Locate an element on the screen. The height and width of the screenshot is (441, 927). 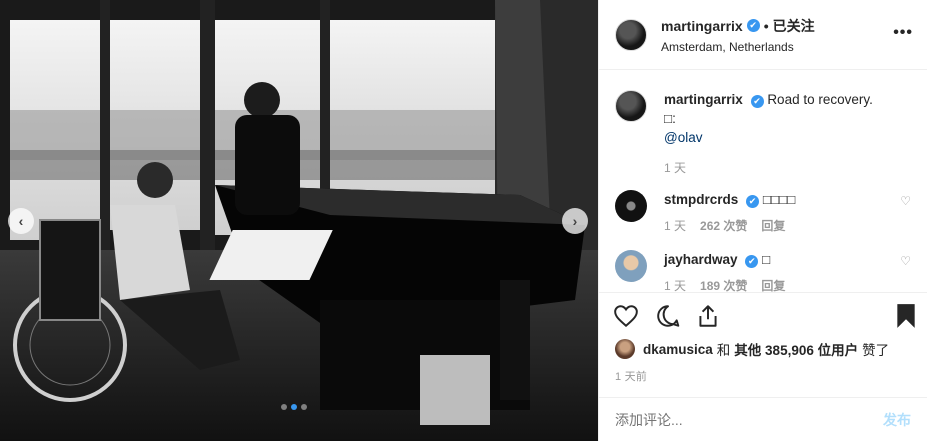
comment-text: □□□□ is located at coordinates (779, 199).